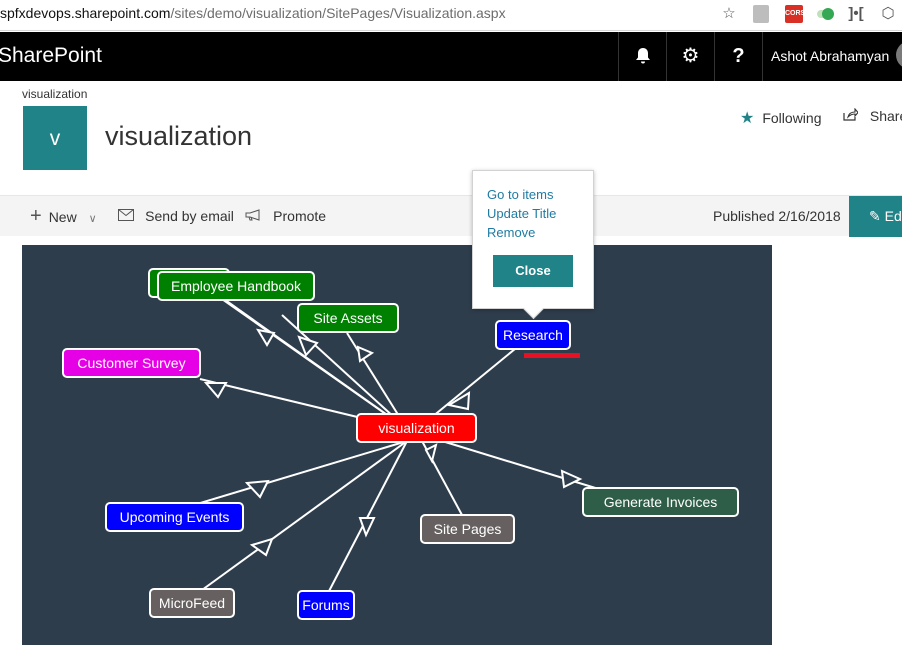 This screenshot has height=660, width=902. Describe the element at coordinates (533, 335) in the screenshot. I see `graph-node-research: Research` at that location.